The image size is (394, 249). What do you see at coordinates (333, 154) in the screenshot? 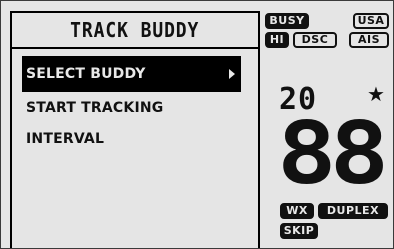
I see `big-display-number: 88` at bounding box center [333, 154].